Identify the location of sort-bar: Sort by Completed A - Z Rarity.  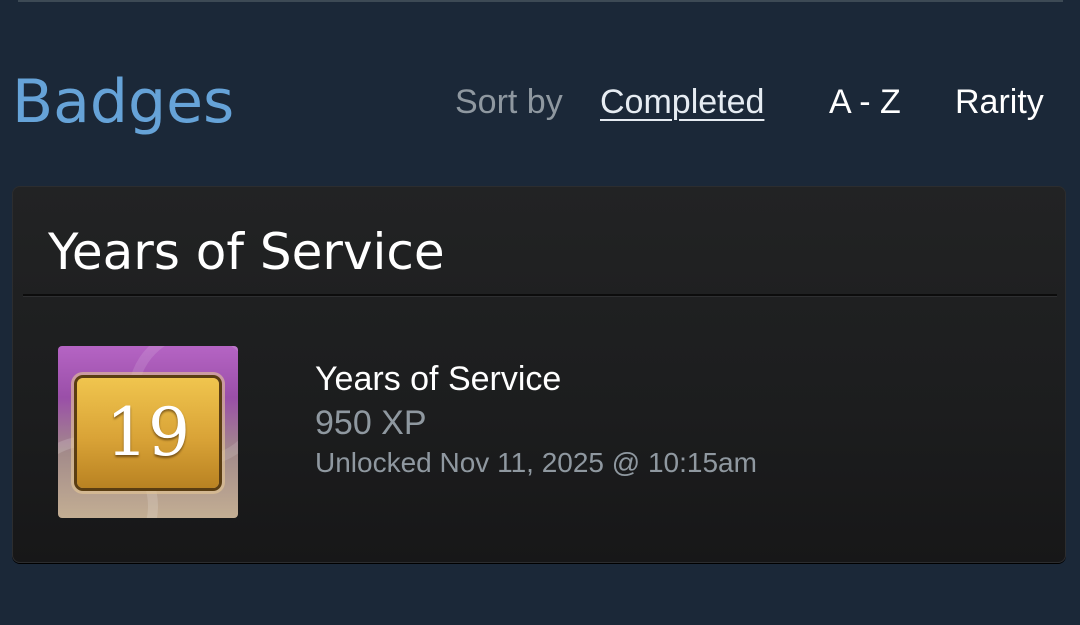
(540, 102).